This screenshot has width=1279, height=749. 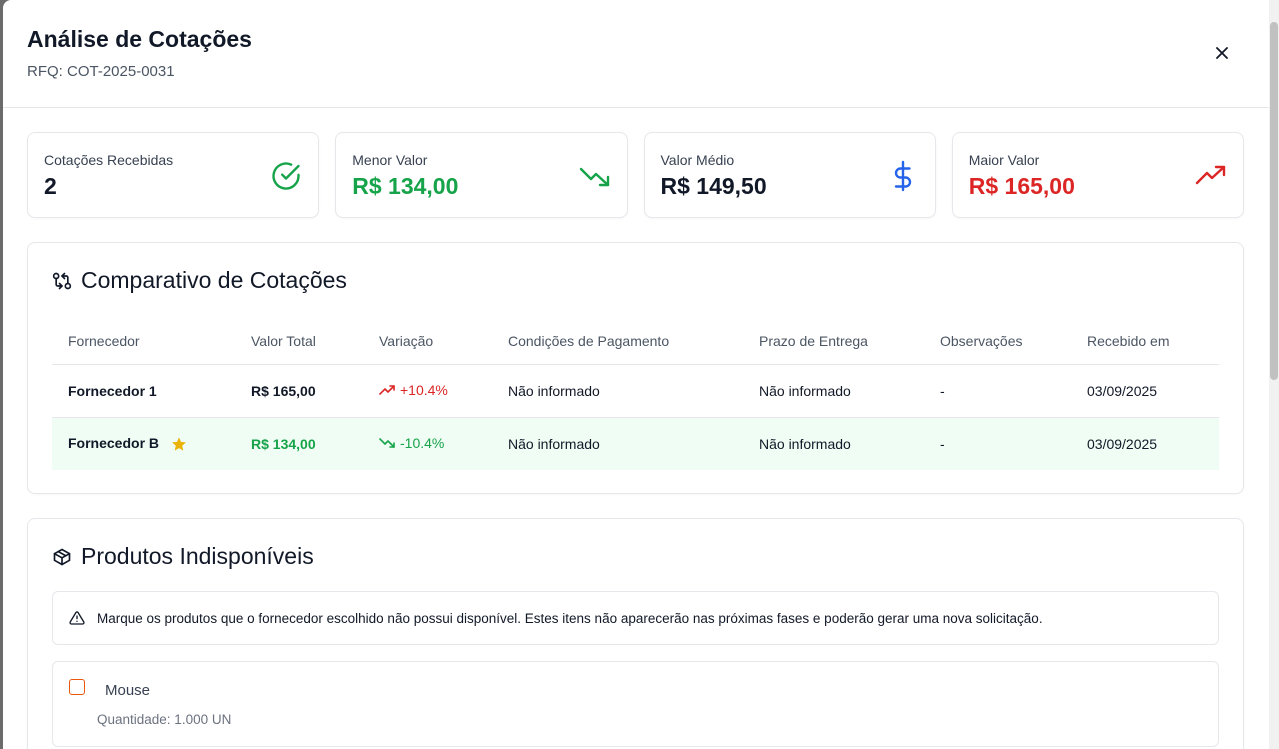 I want to click on stat-value: R$ 165,00, so click(x=1021, y=186).